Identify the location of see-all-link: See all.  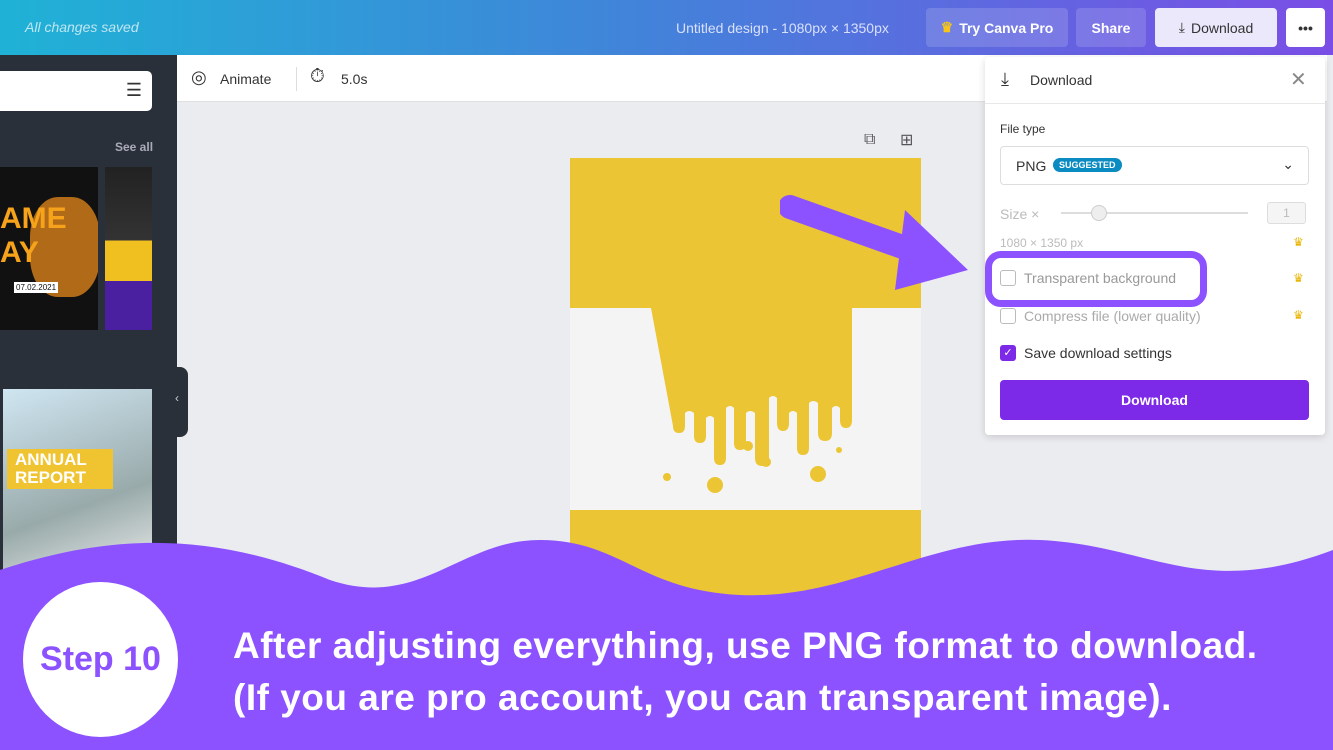
(134, 147).